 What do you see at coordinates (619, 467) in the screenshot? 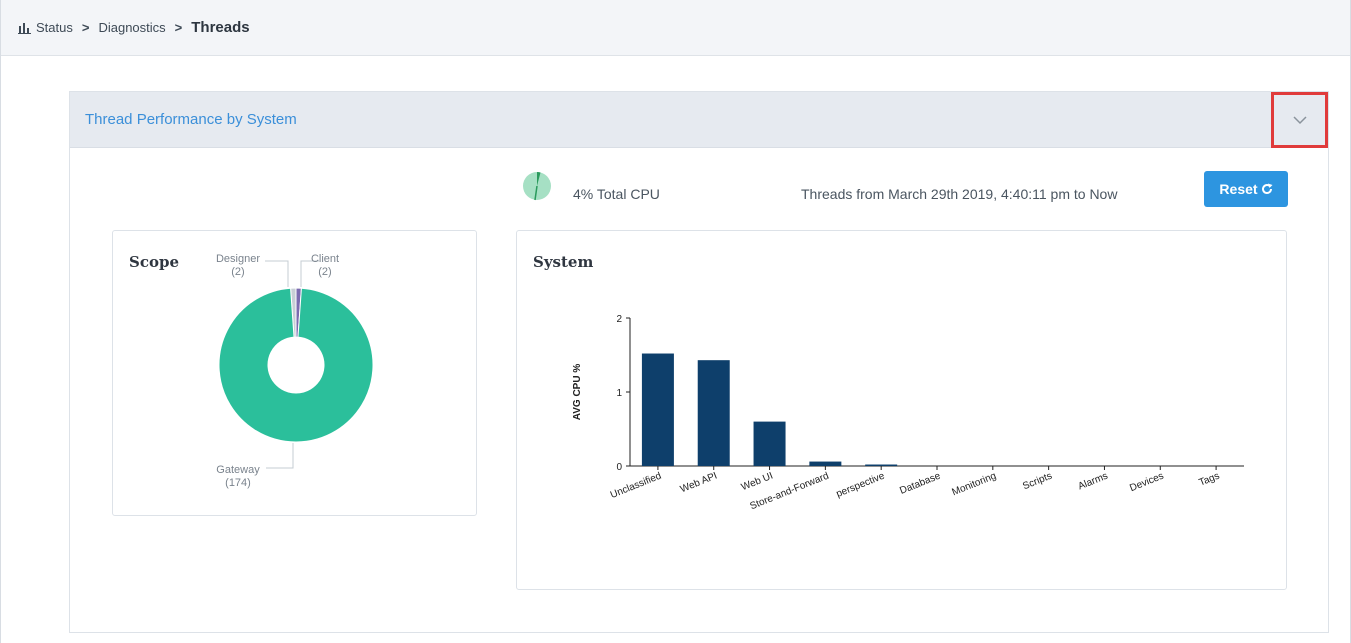
I see `y-tick-label: 0` at bounding box center [619, 467].